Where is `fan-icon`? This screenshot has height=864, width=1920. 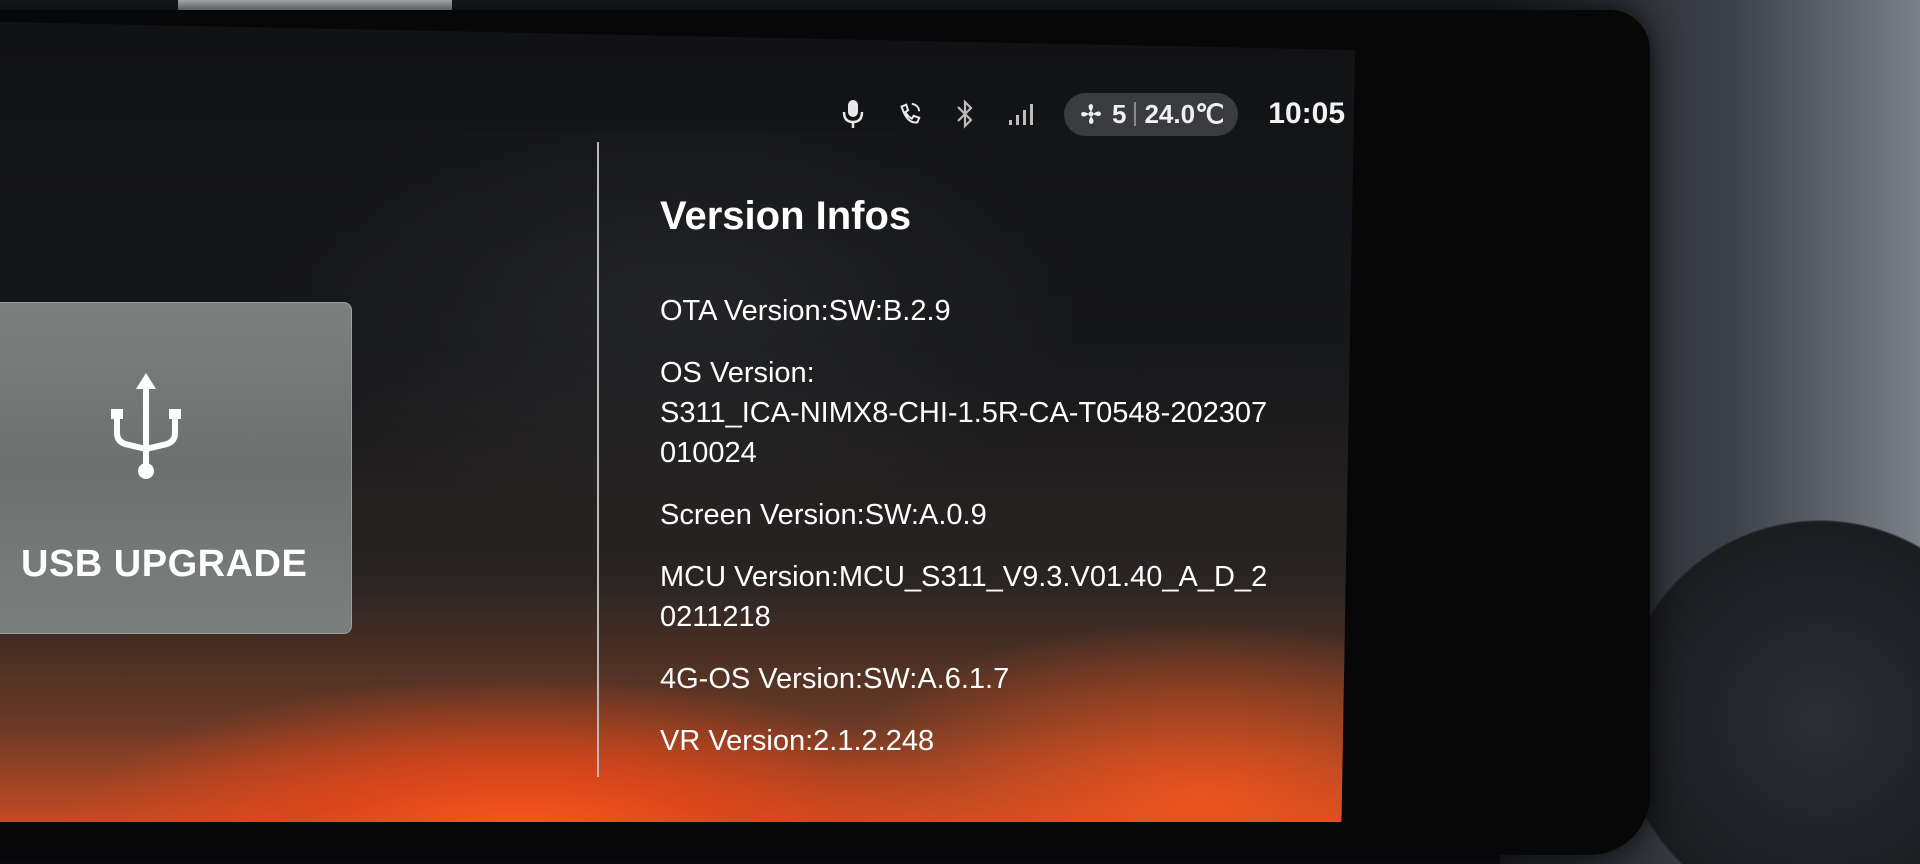
fan-icon is located at coordinates (1091, 114).